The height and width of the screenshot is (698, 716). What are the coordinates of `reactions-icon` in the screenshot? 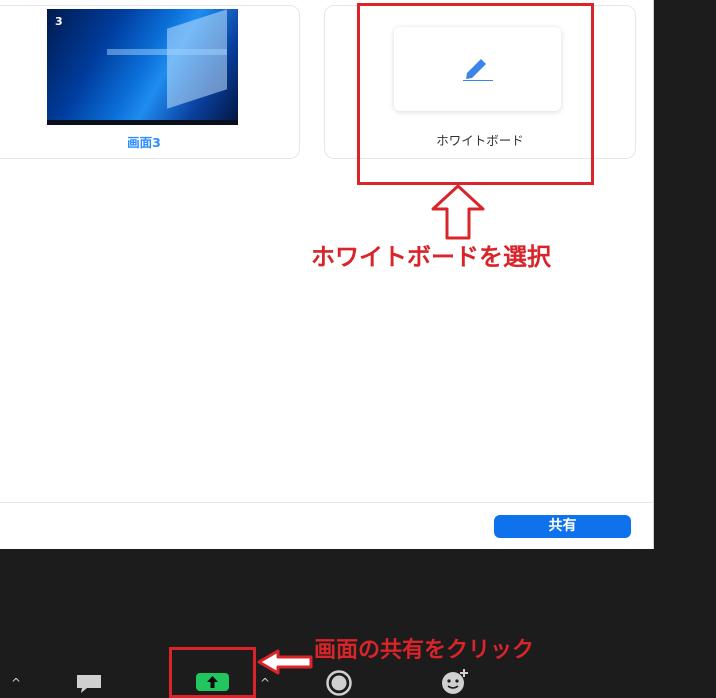 It's located at (456, 682).